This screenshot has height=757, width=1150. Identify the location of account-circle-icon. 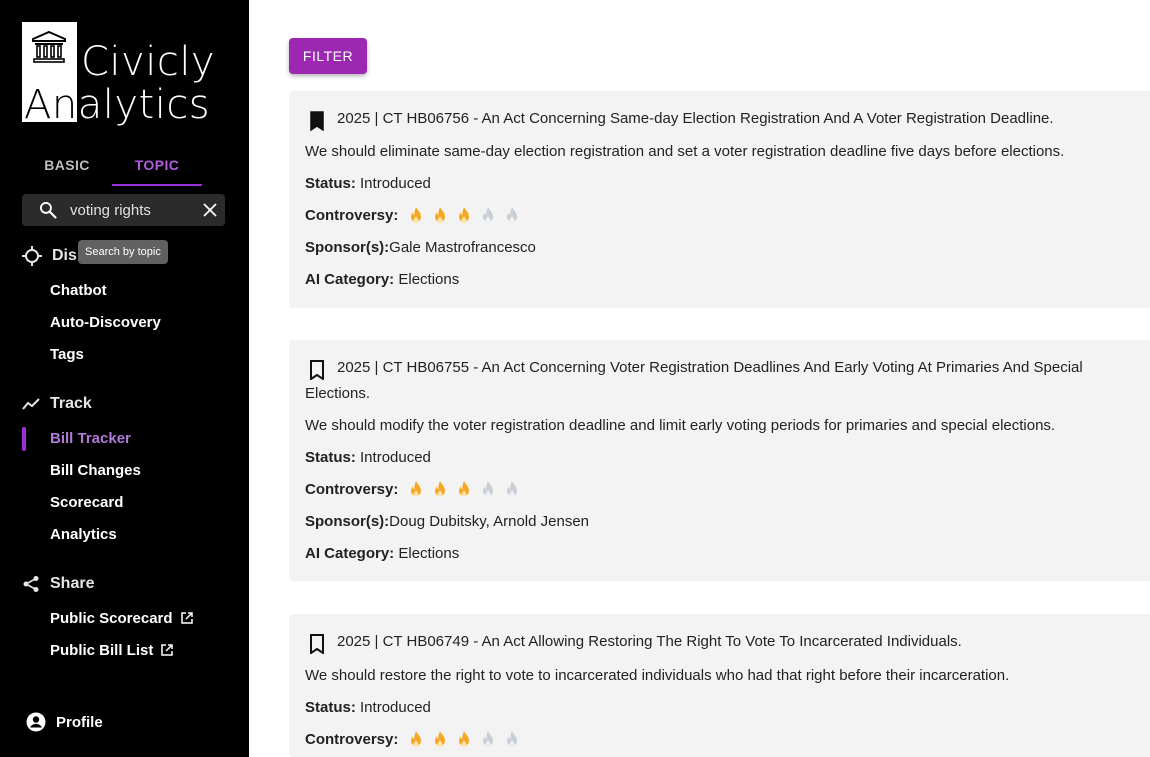
(36, 722).